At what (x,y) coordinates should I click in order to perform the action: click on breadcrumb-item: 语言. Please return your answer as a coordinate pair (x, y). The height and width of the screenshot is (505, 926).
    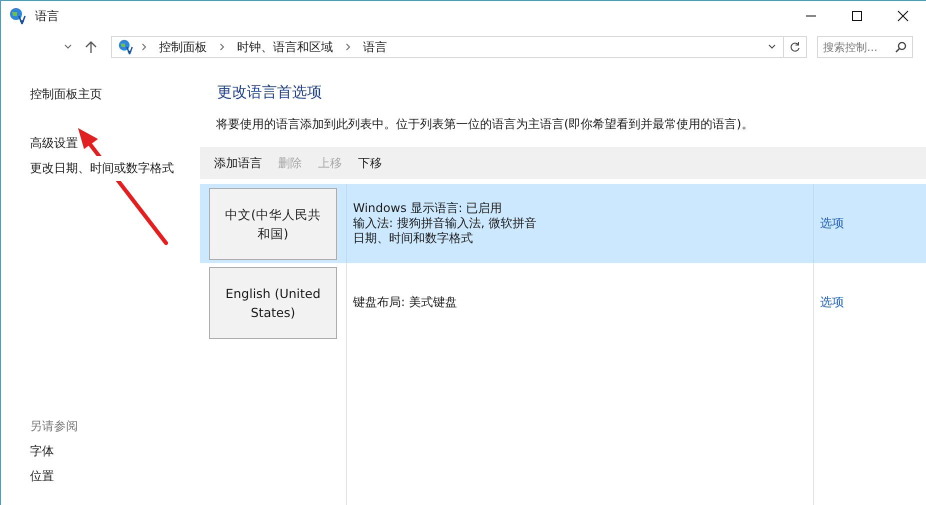
    Looking at the image, I should click on (375, 47).